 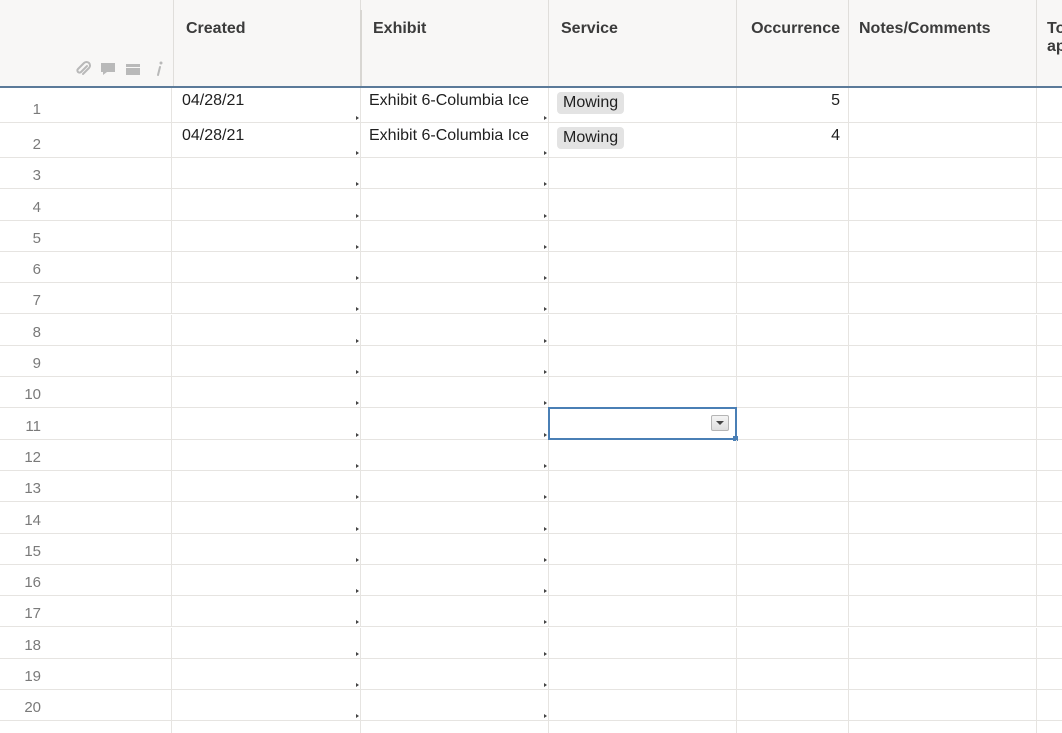 I want to click on table-row: 15, so click(x=531, y=549).